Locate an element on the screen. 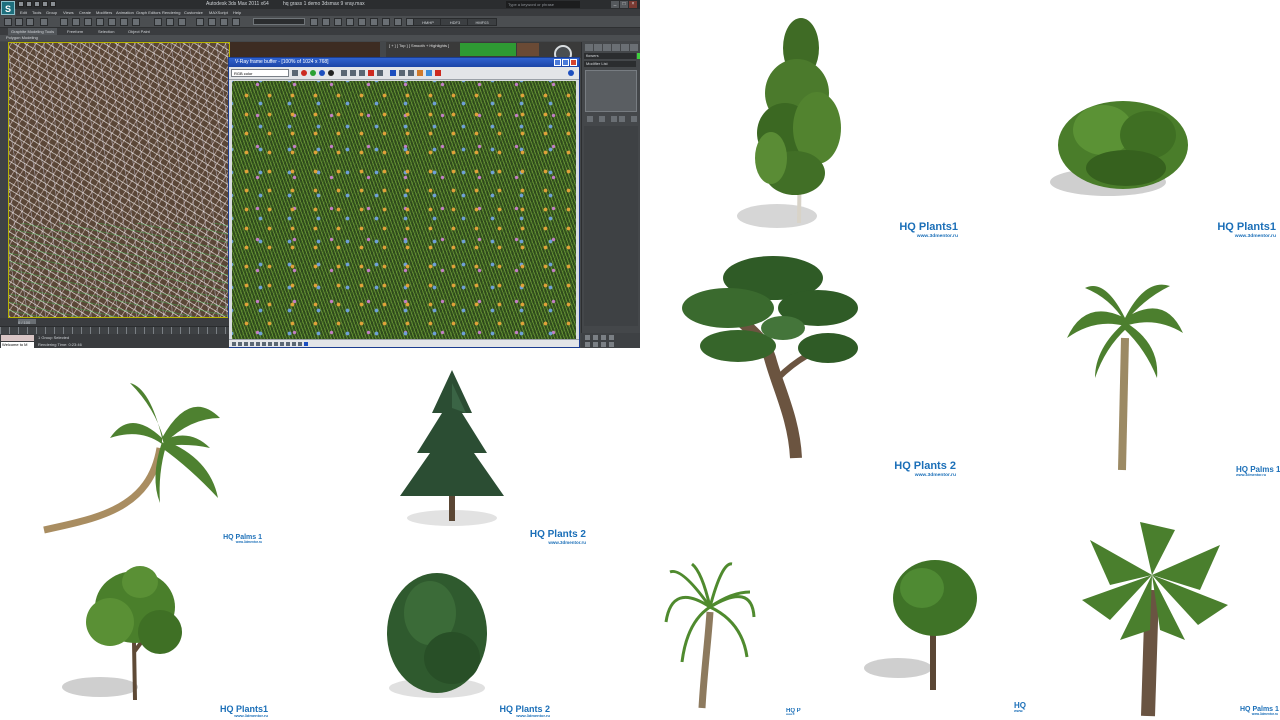 This screenshot has height=720, width=1280. modifier-list: Modifier List is located at coordinates (610, 64).